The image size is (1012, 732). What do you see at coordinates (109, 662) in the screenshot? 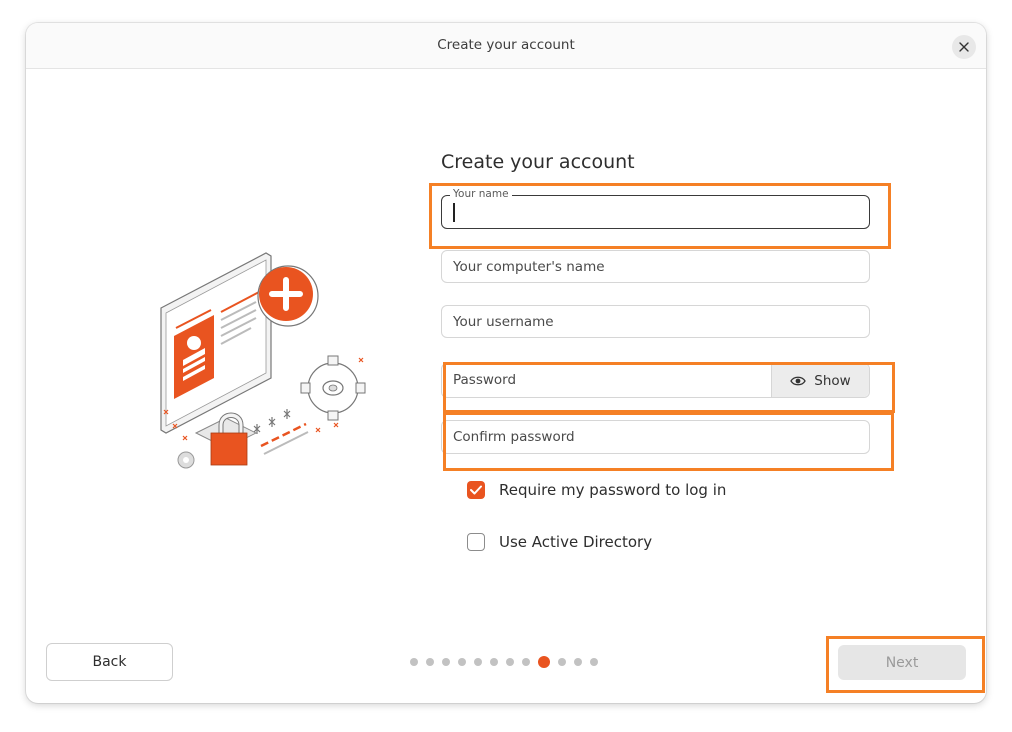
I see `back-button: Back` at bounding box center [109, 662].